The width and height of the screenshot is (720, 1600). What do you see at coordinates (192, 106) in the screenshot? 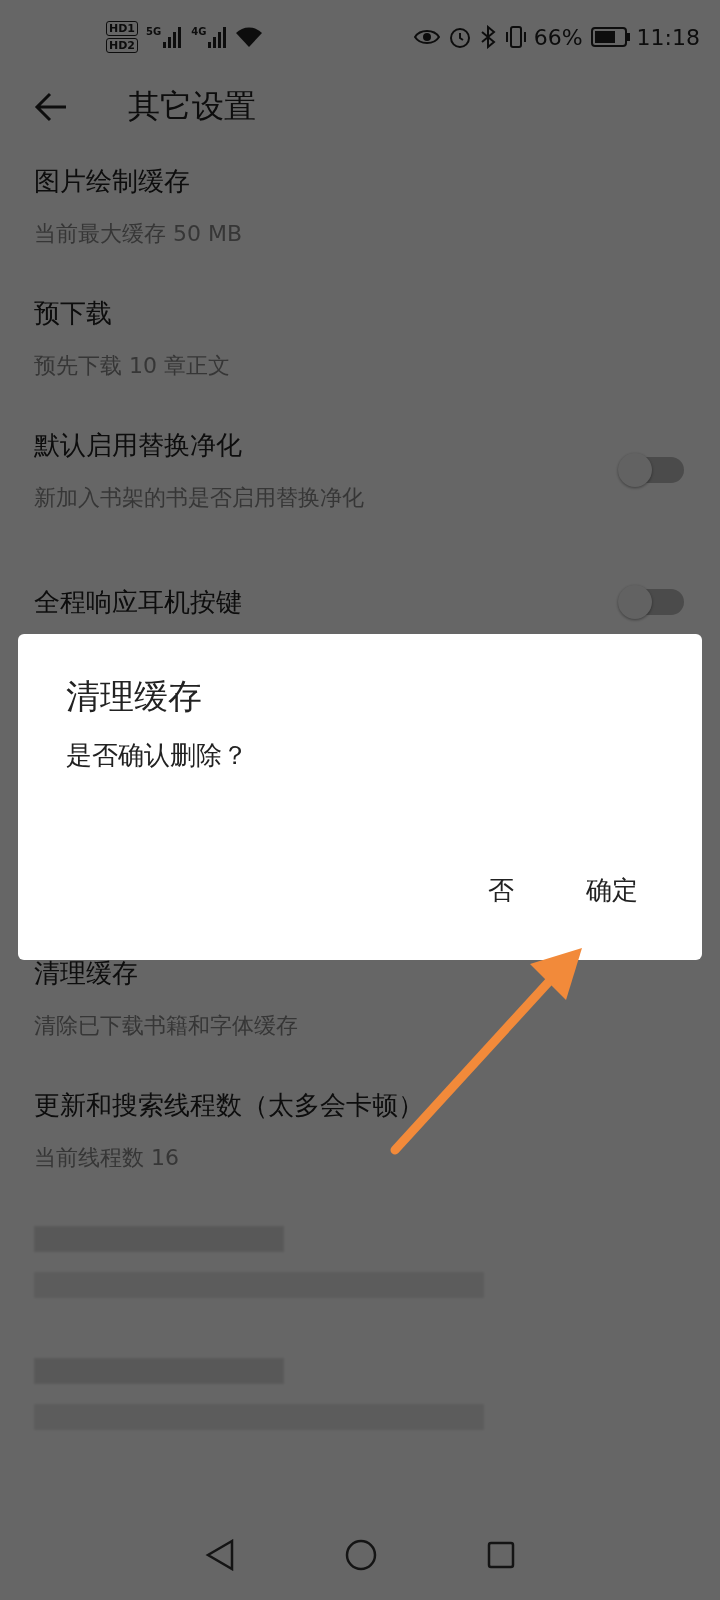
I see `page-title: 其它设置` at bounding box center [192, 106].